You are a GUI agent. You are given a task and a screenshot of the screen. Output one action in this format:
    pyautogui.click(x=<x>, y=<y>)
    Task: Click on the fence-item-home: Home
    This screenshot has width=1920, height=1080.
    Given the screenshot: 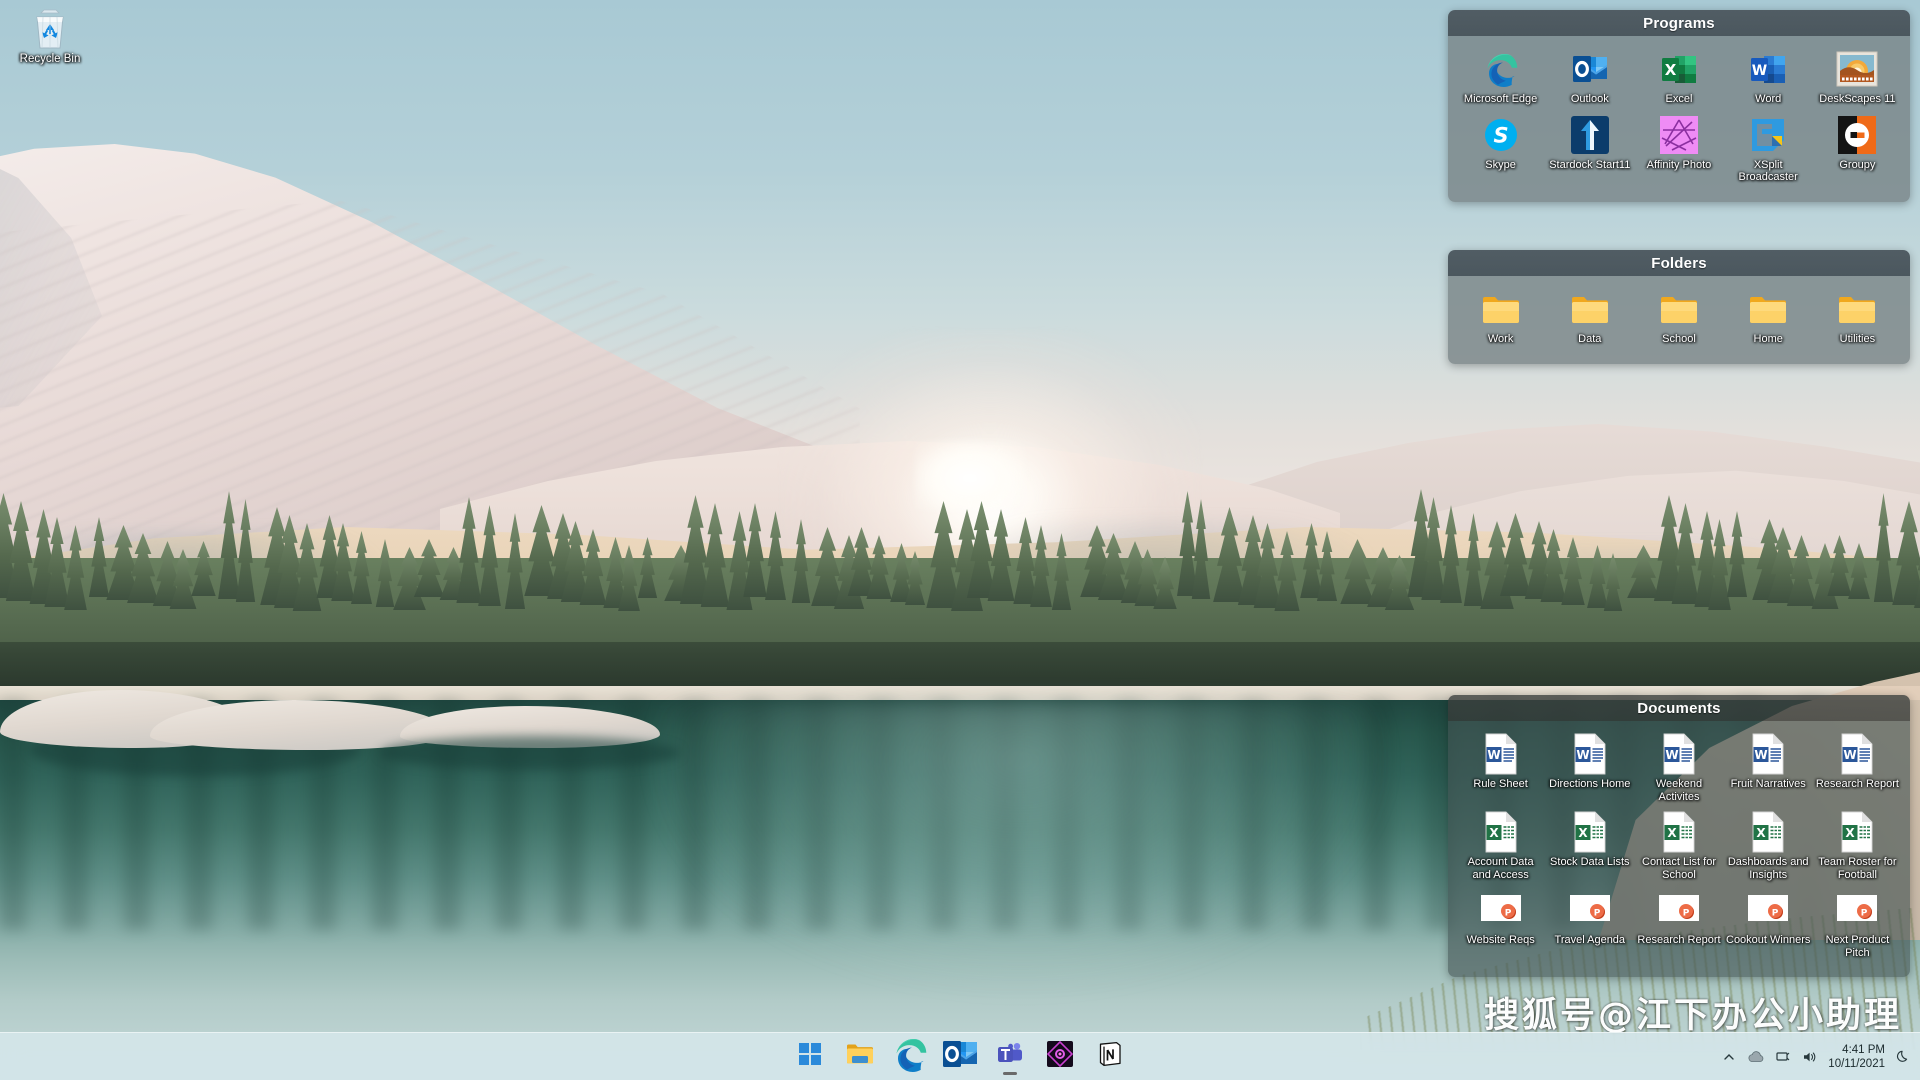 What is the action you would take?
    pyautogui.click(x=1768, y=319)
    